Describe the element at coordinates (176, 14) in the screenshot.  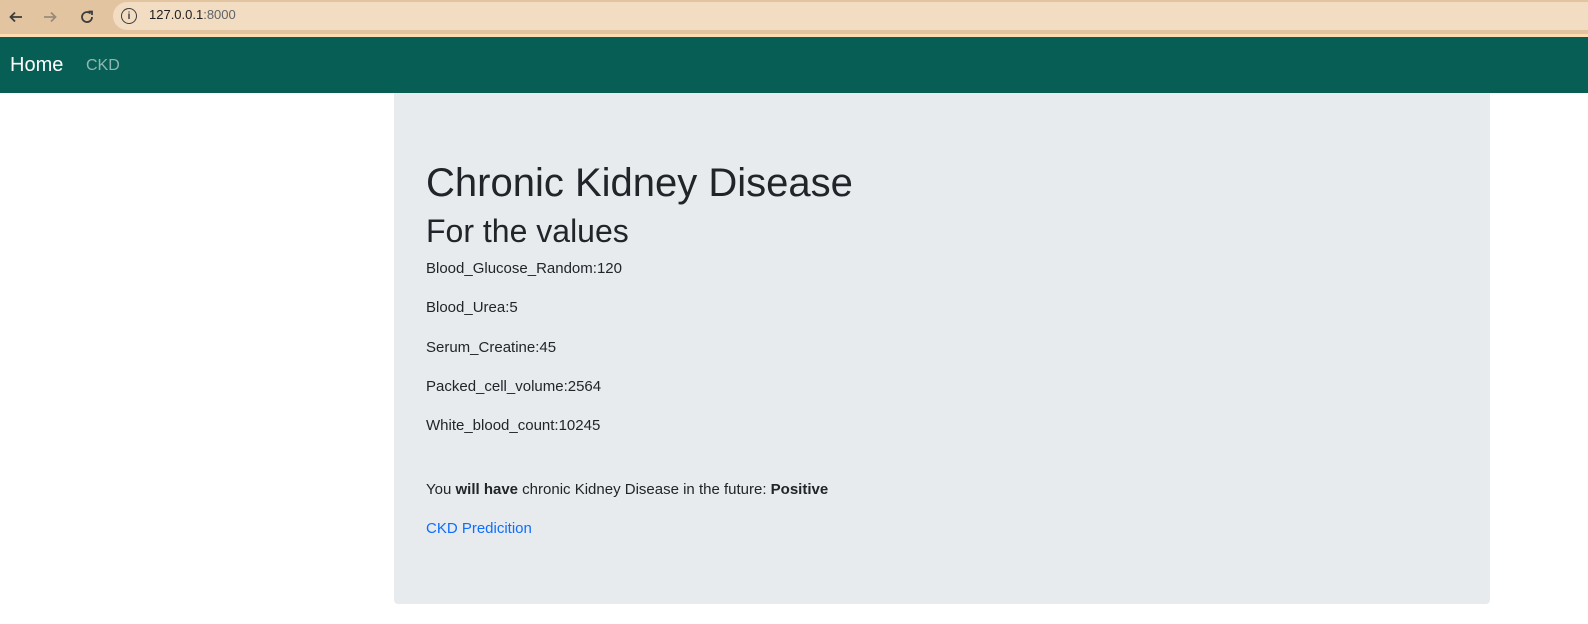
I see `url-host: 127.0.0.1` at that location.